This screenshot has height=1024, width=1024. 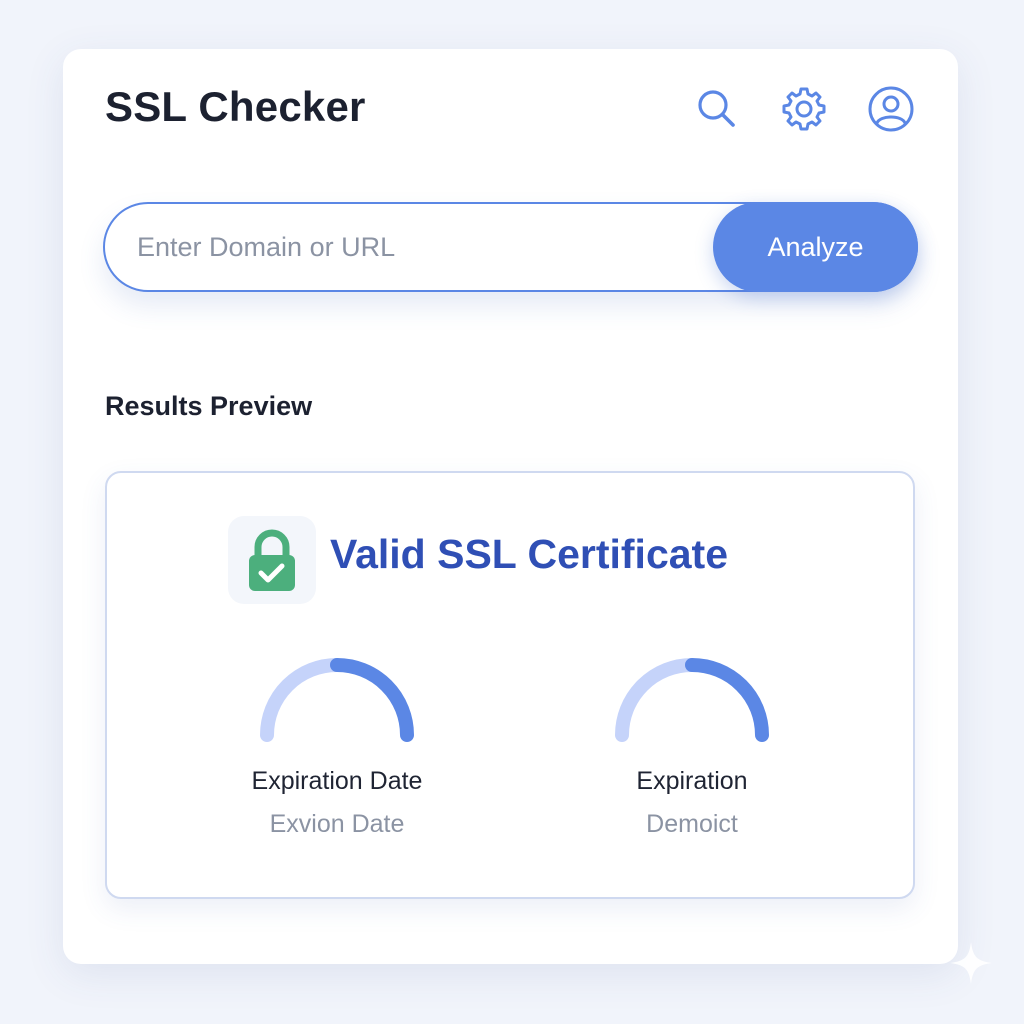 I want to click on gear-icon, so click(x=804, y=109).